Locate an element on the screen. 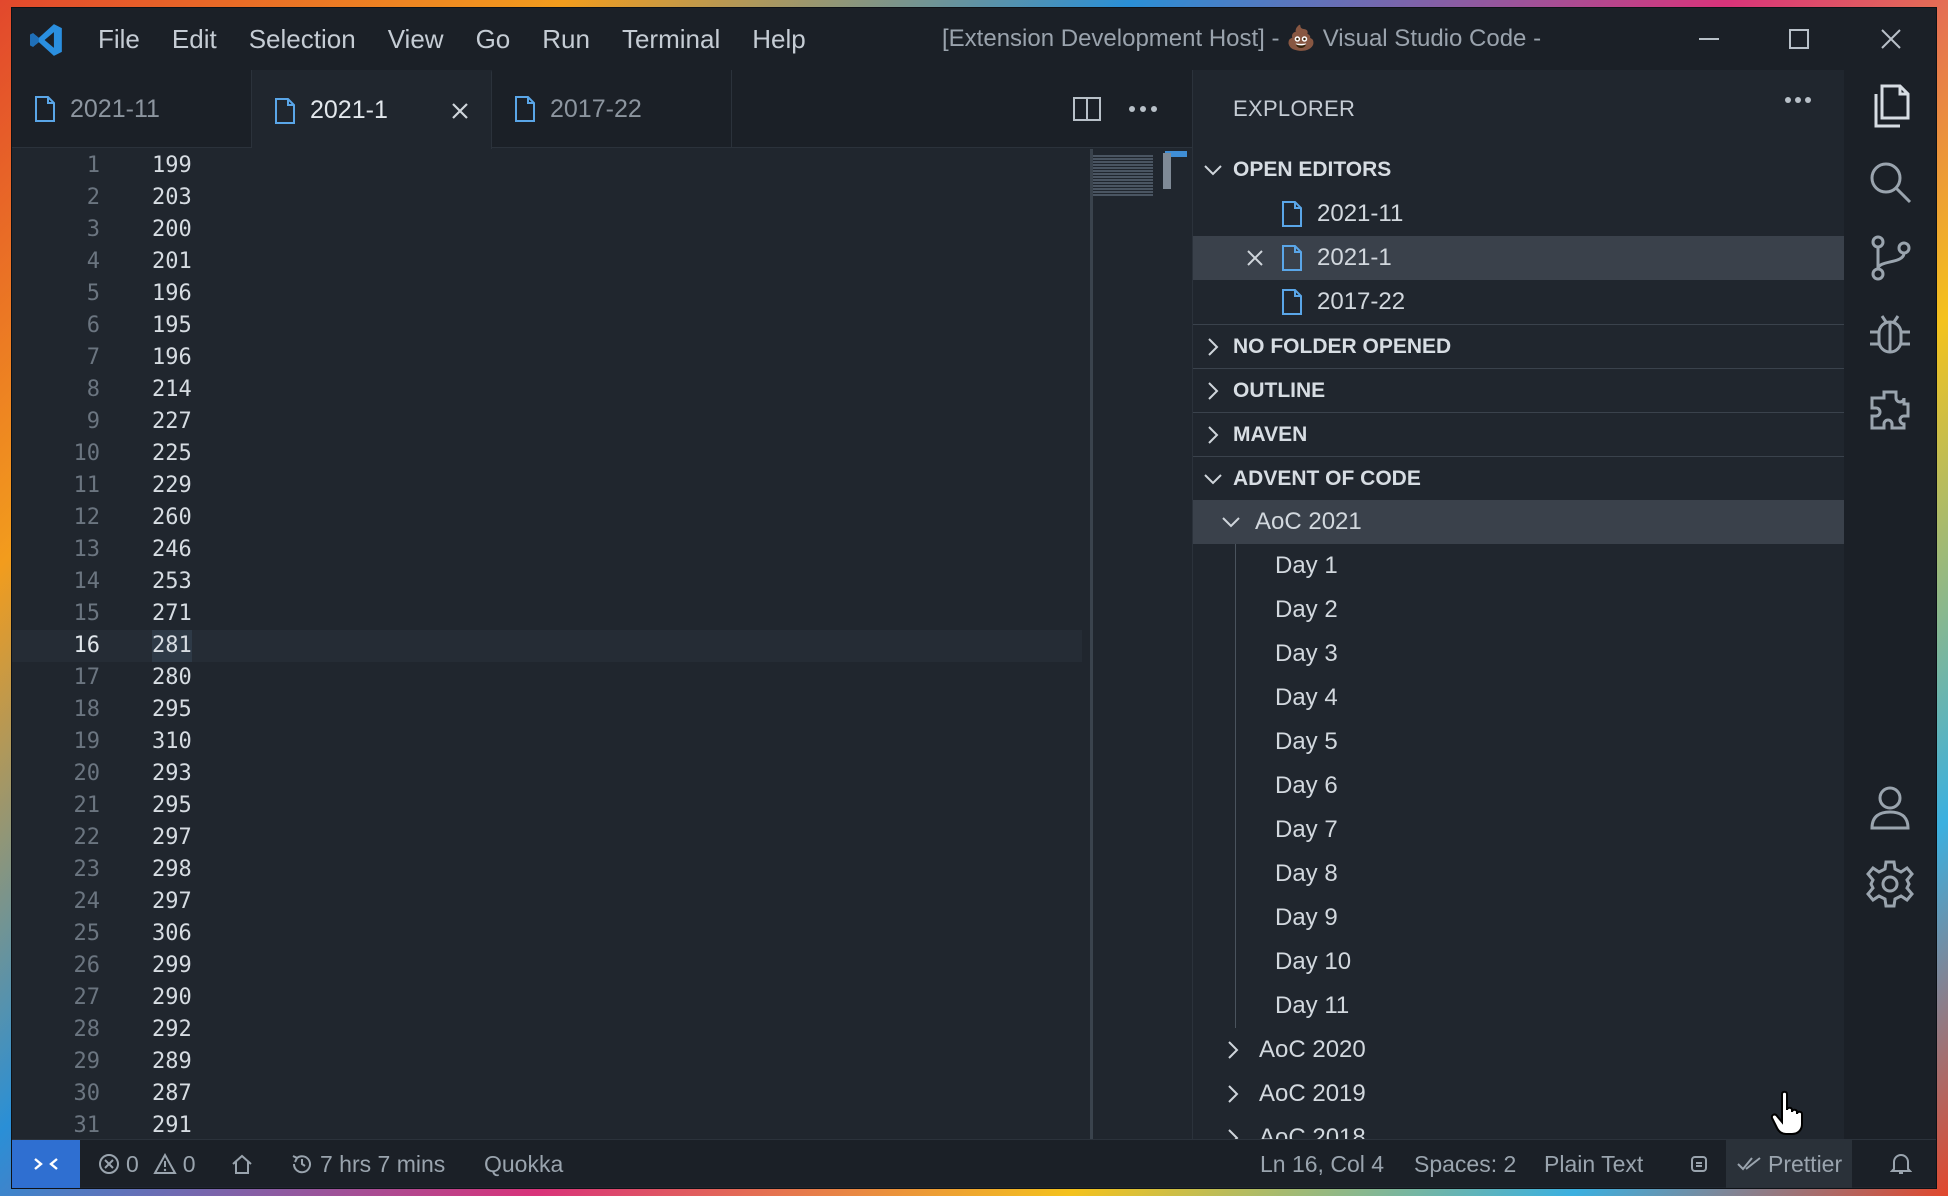 Image resolution: width=1948 pixels, height=1196 pixels. section-advent-of-code: ADVENT OF CODE is located at coordinates (1518, 478).